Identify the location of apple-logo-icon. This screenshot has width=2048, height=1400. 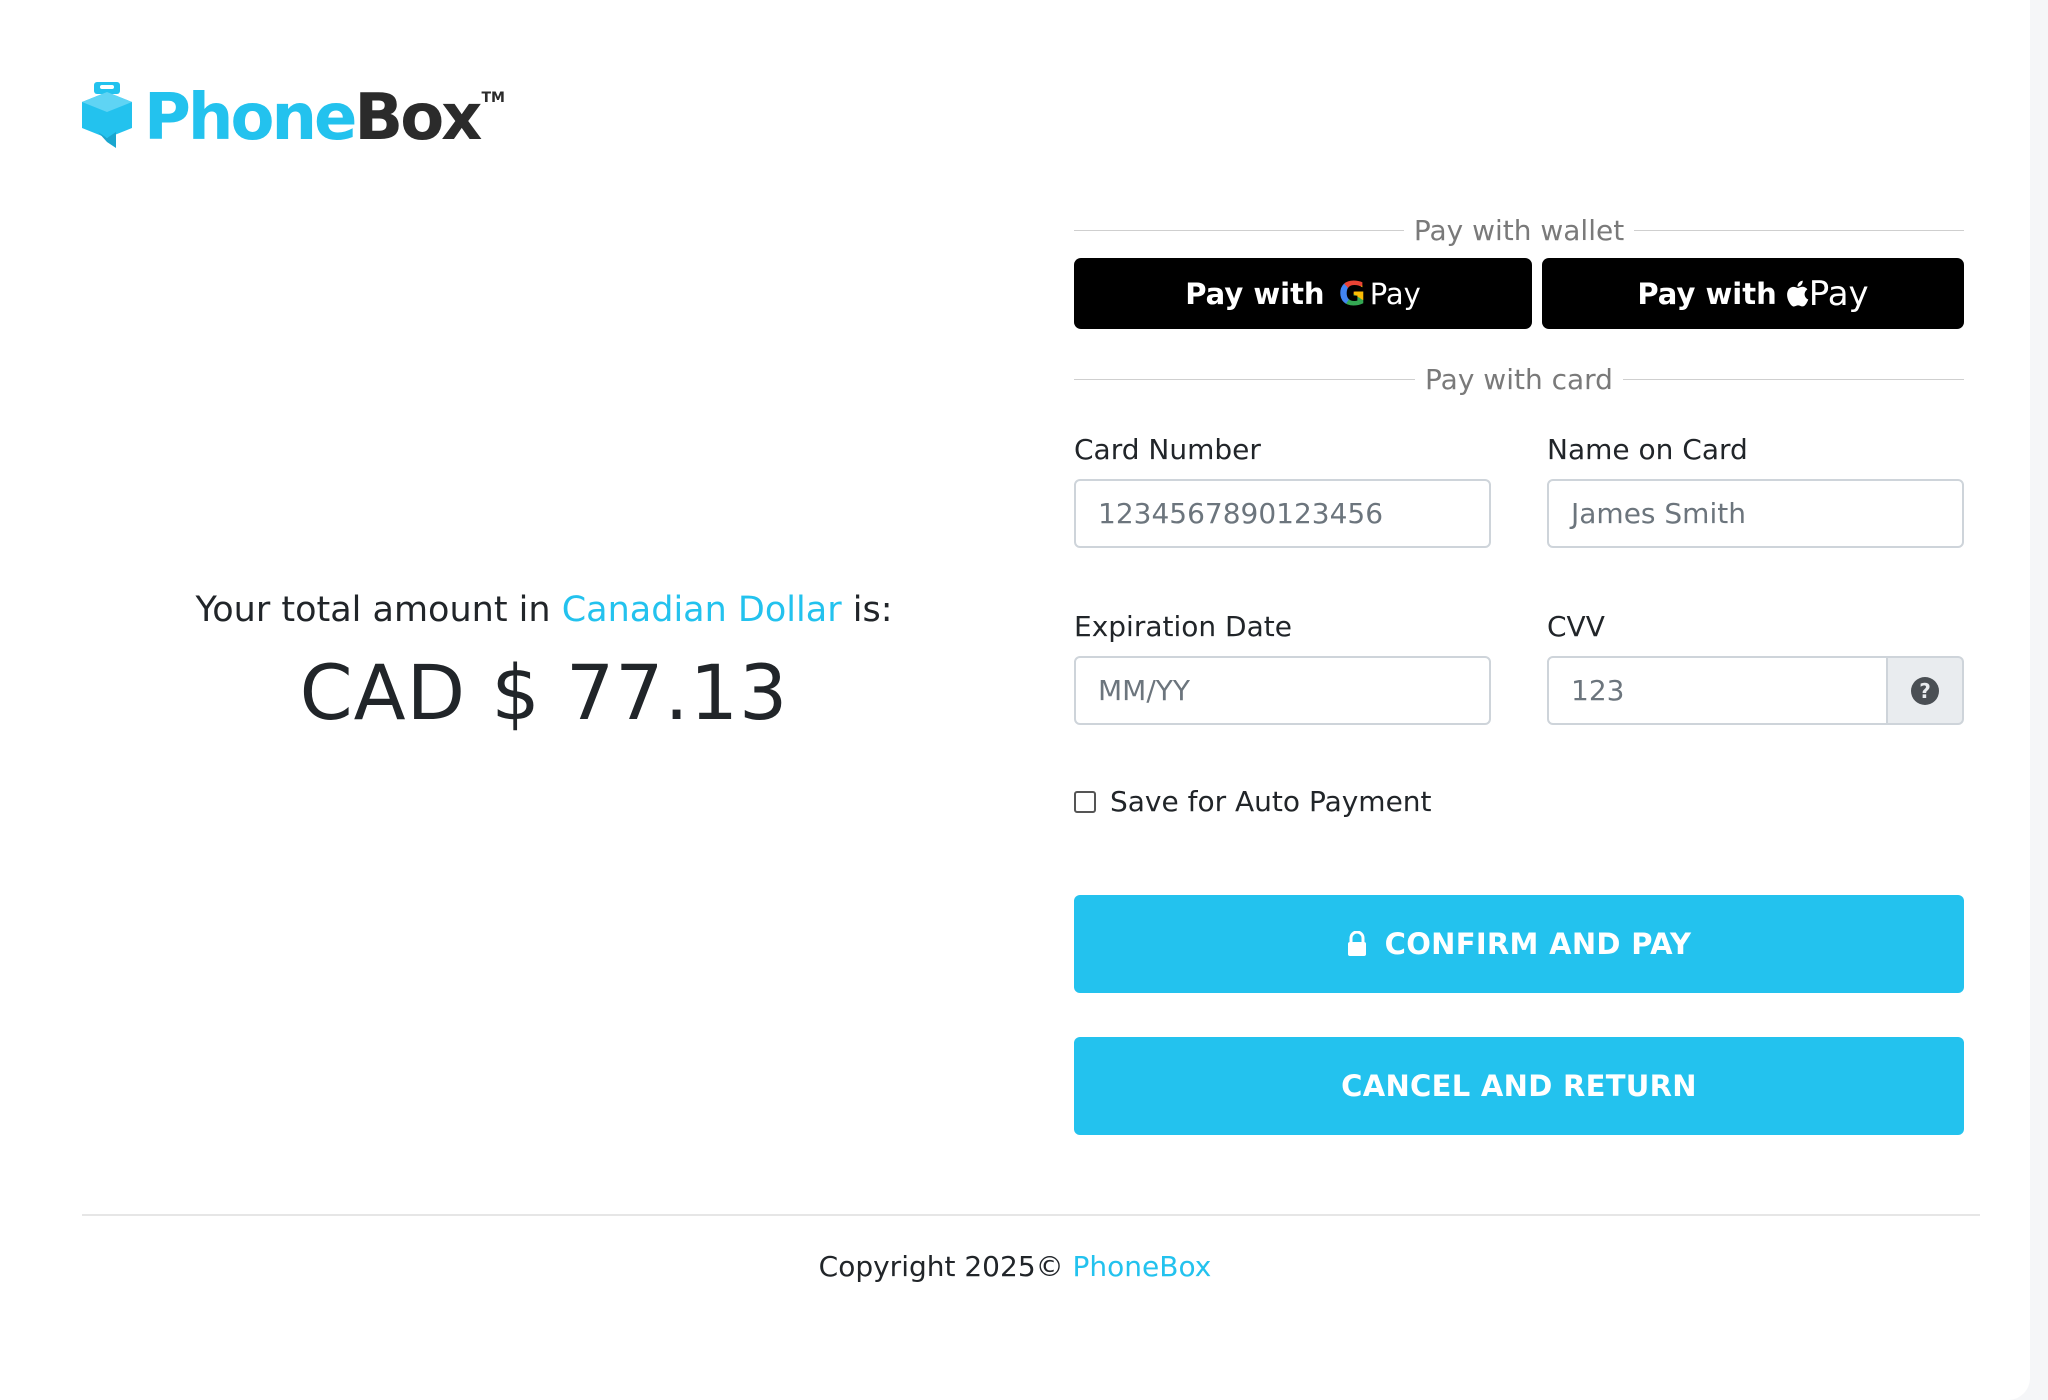
(1797, 293).